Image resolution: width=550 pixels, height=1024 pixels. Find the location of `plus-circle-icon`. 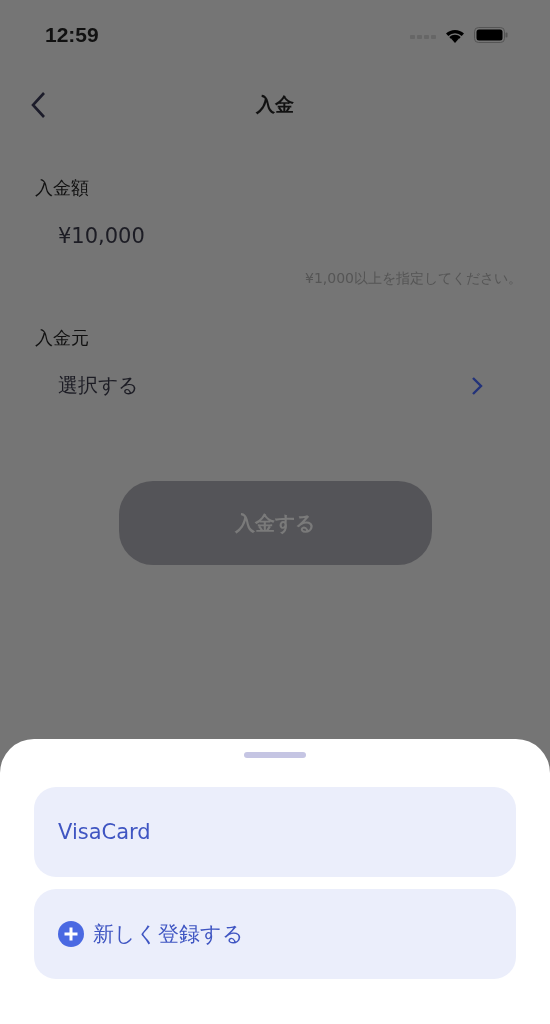

plus-circle-icon is located at coordinates (71, 934).